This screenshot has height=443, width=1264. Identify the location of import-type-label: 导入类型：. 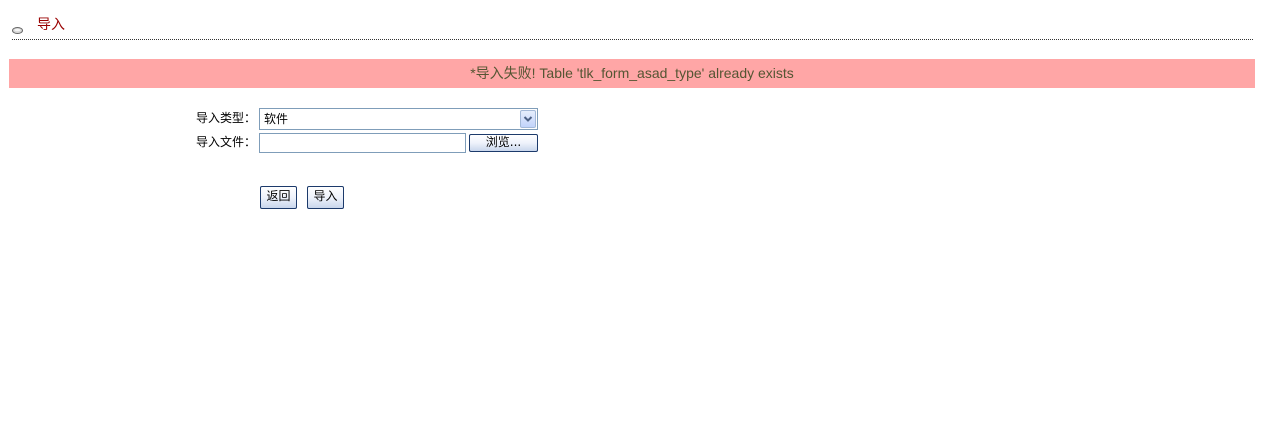
(226, 118).